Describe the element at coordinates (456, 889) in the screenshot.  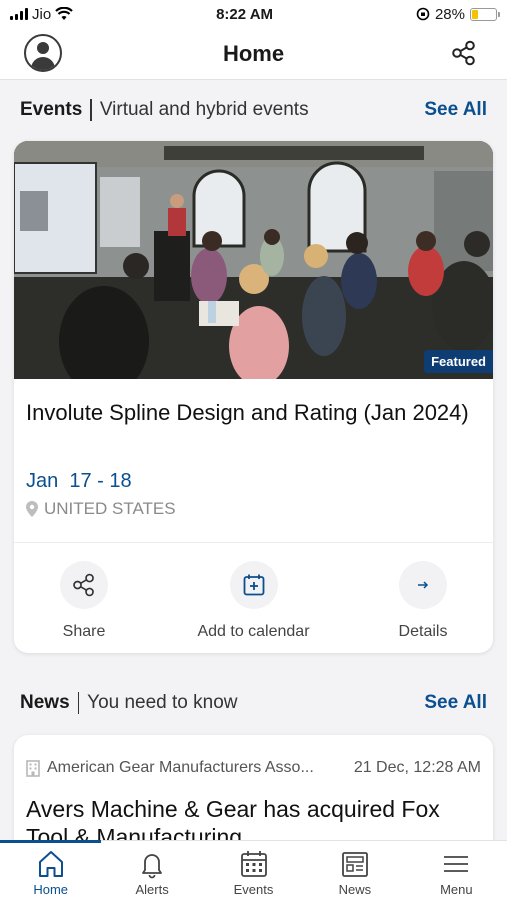
I see `tab-menu-label: Menu` at that location.